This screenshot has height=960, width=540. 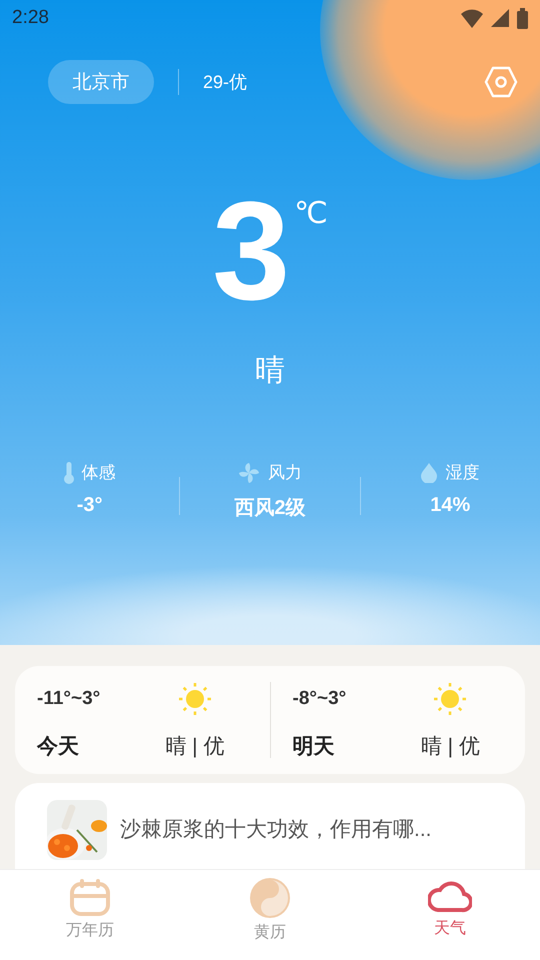 What do you see at coordinates (99, 473) in the screenshot?
I see `stat-label: 体感` at bounding box center [99, 473].